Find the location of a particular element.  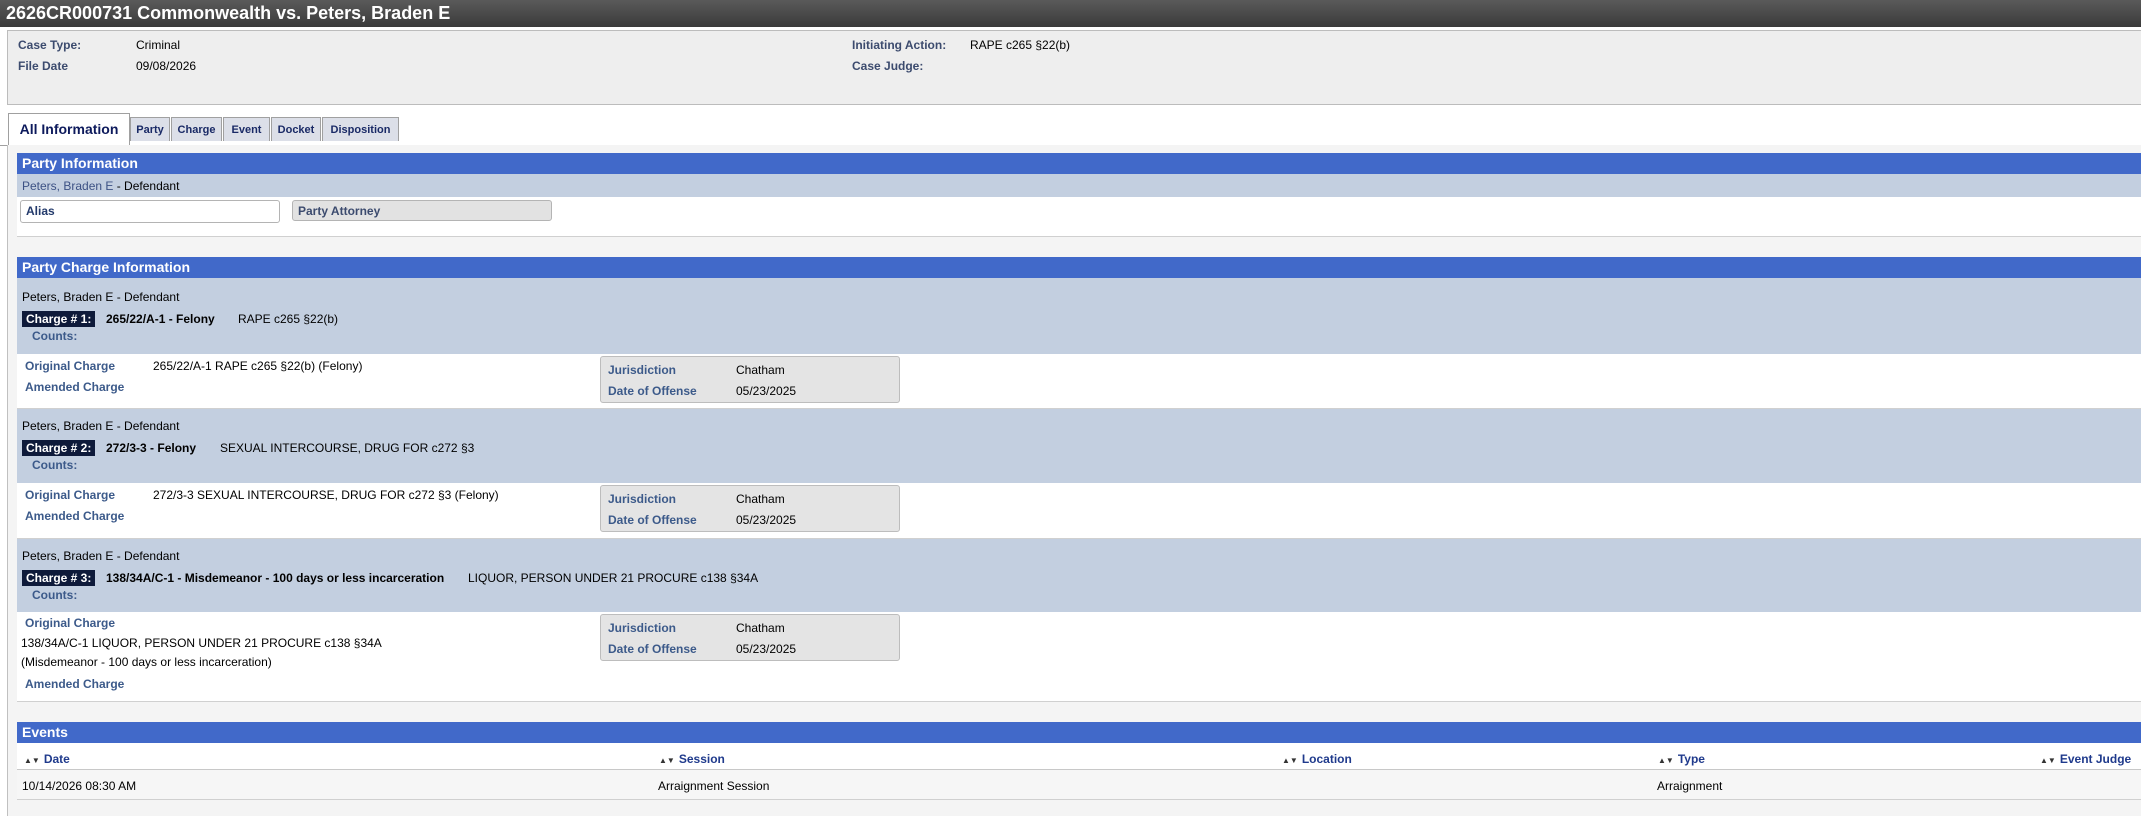

tab-event: Event is located at coordinates (246, 129).